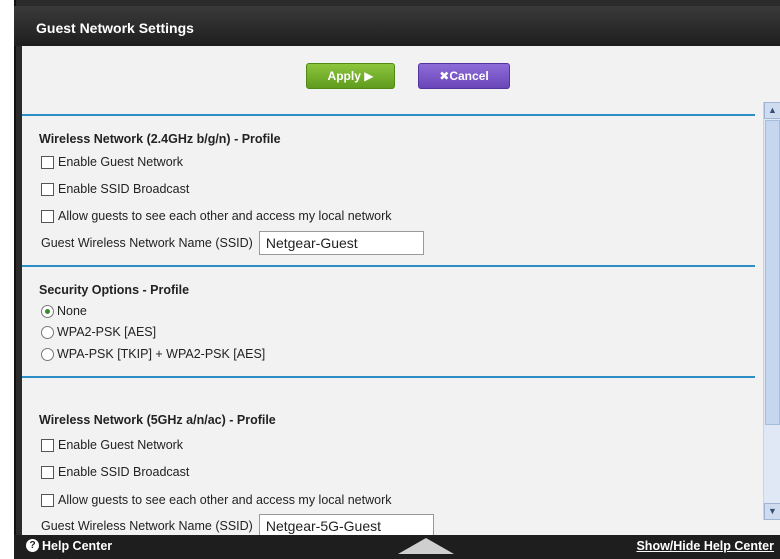 The image size is (780, 559). Describe the element at coordinates (397, 547) in the screenshot. I see `help-footer: ? Help Center Show/Hide Help Center` at that location.